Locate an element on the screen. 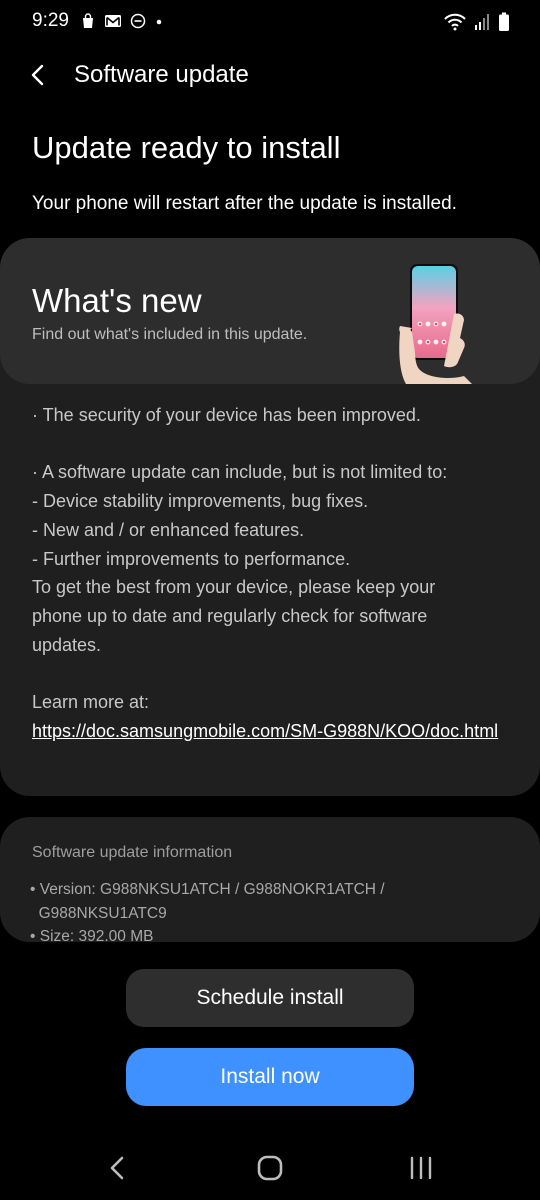  version-line-2: G988NKSU1ATC9 is located at coordinates (98, 913).